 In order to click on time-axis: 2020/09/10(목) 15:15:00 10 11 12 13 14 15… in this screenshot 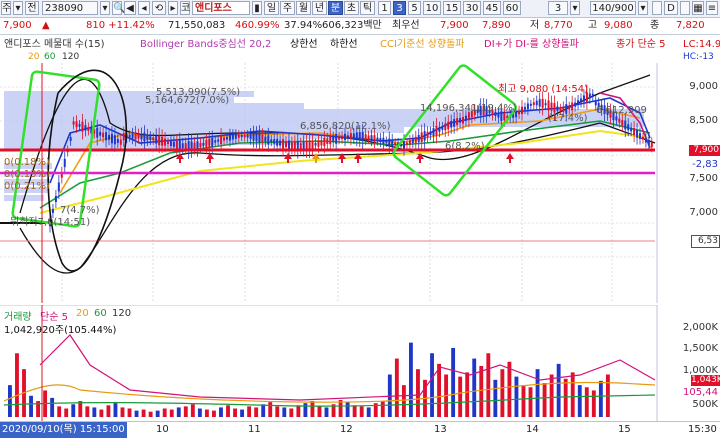, I will do `click(360, 429)`.